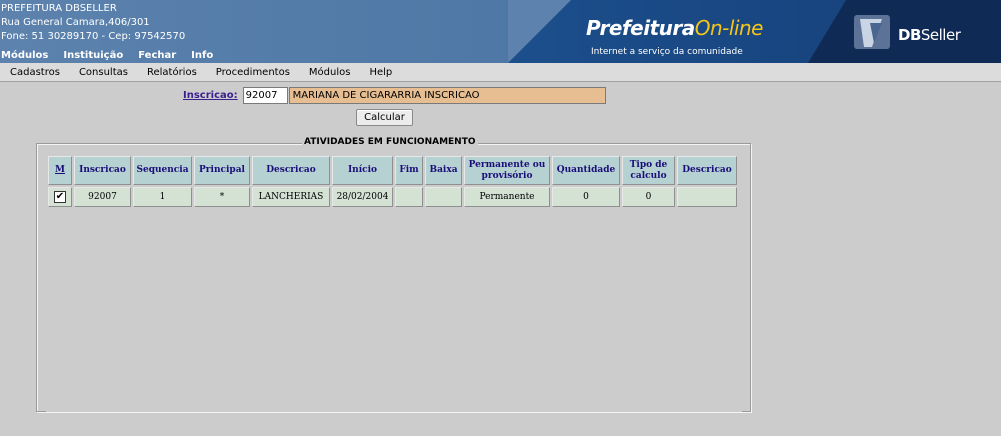 Image resolution: width=1001 pixels, height=436 pixels. What do you see at coordinates (59, 8) in the screenshot?
I see `institution-name: PREFEITURA DBSELLER` at bounding box center [59, 8].